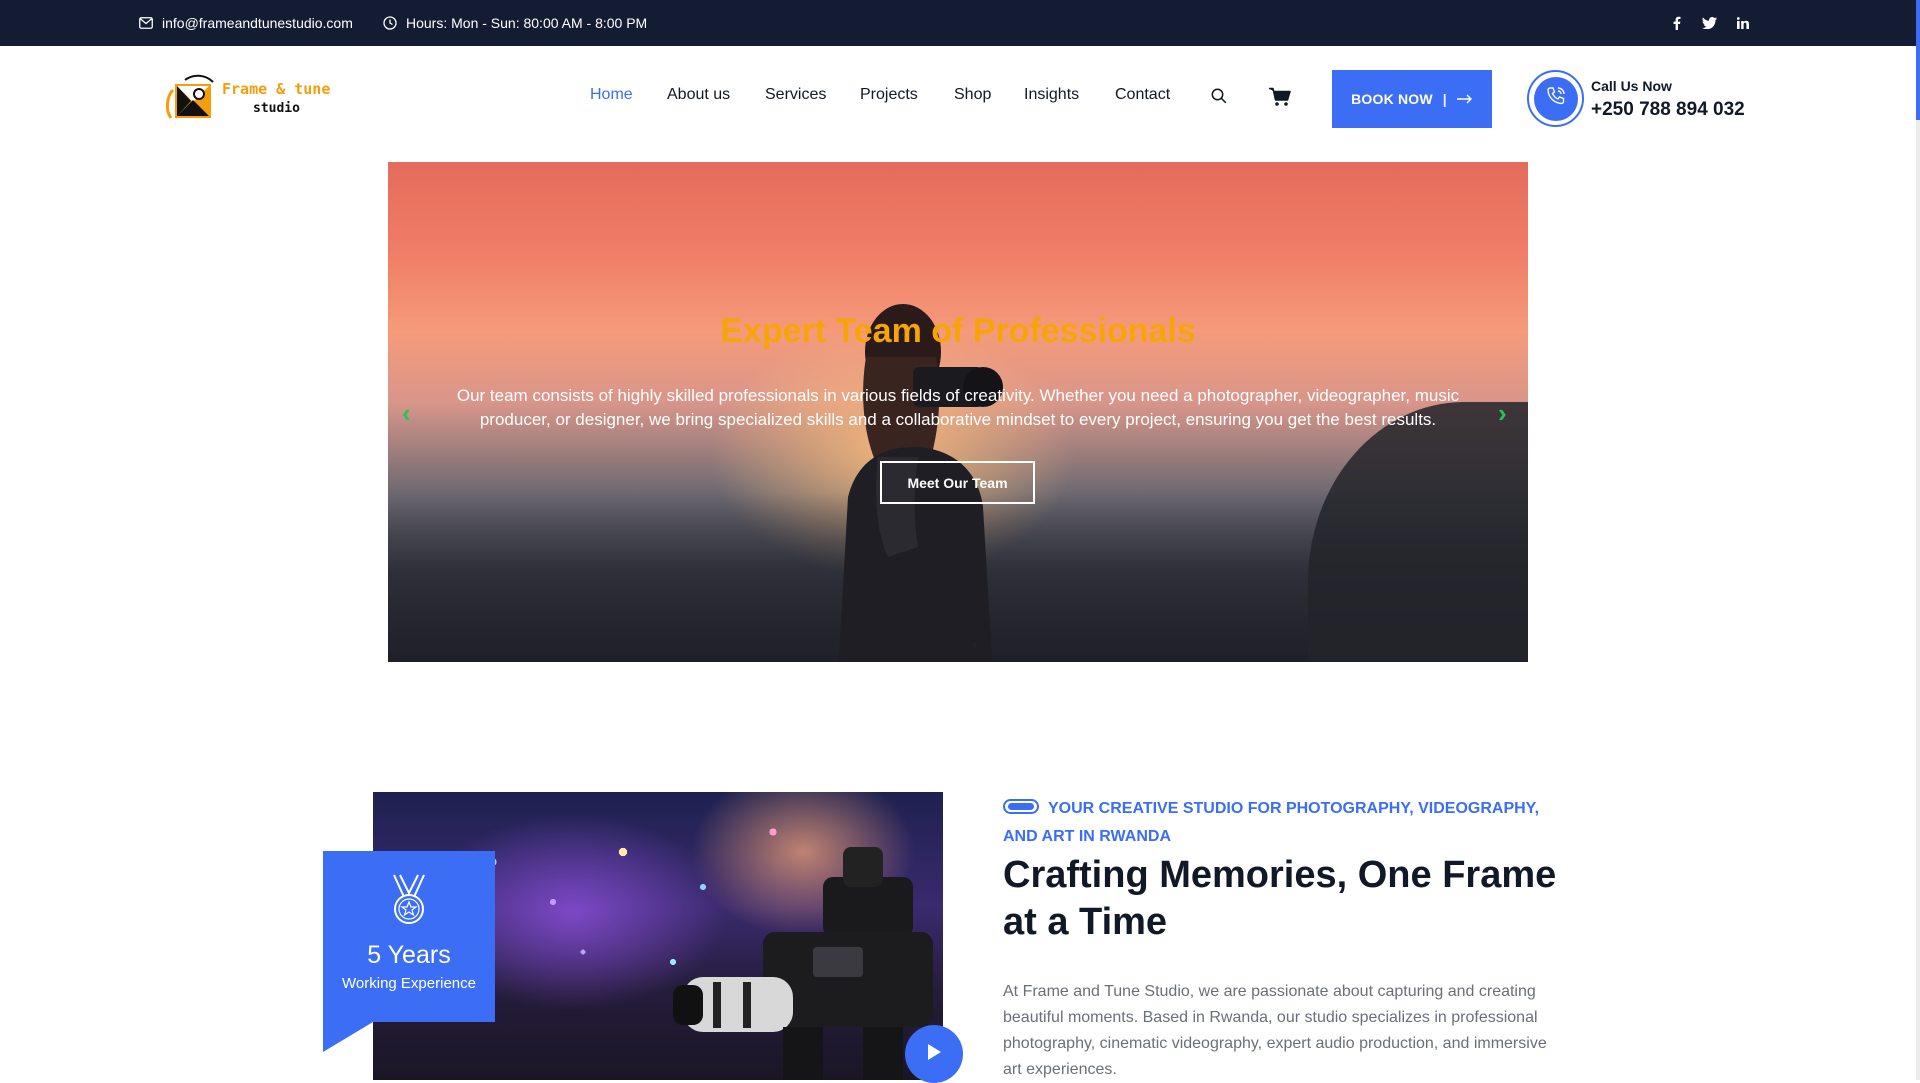 The height and width of the screenshot is (1083, 1920). I want to click on arrow-right-icon, so click(1464, 99).